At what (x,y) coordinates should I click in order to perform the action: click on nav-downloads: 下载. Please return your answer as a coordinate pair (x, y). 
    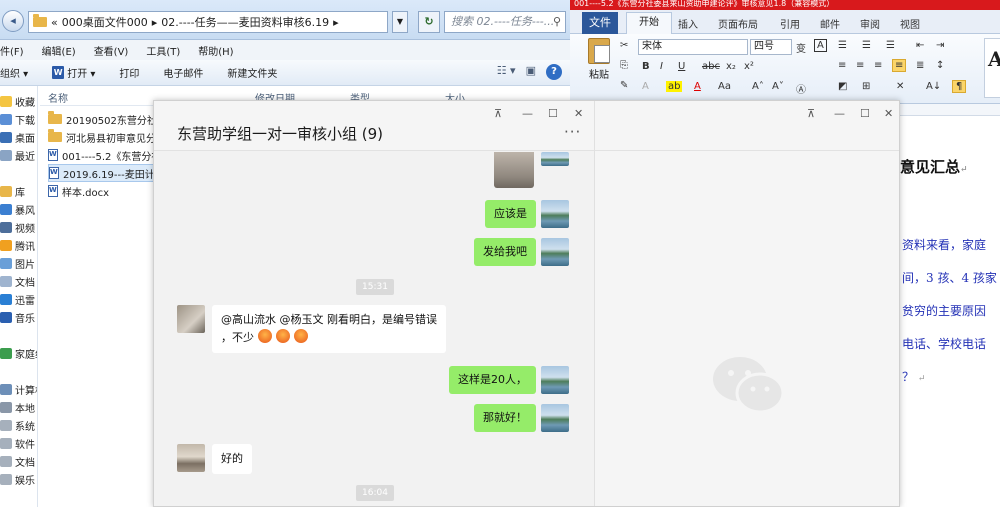
    Looking at the image, I should click on (17, 119).